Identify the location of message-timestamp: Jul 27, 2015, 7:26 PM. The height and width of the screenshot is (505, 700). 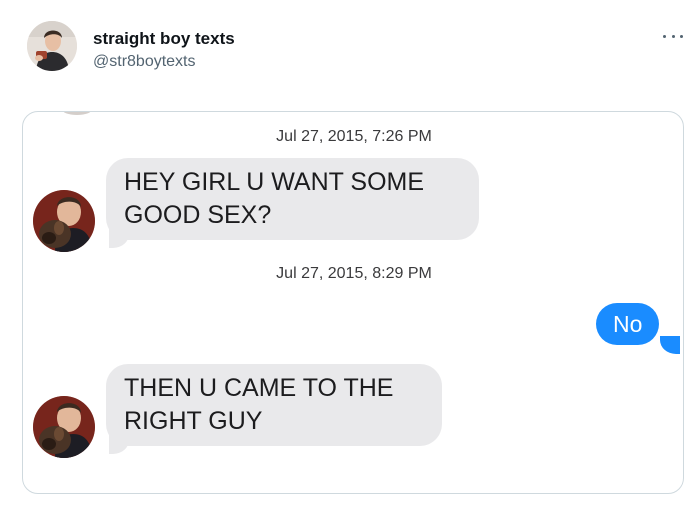
(354, 136).